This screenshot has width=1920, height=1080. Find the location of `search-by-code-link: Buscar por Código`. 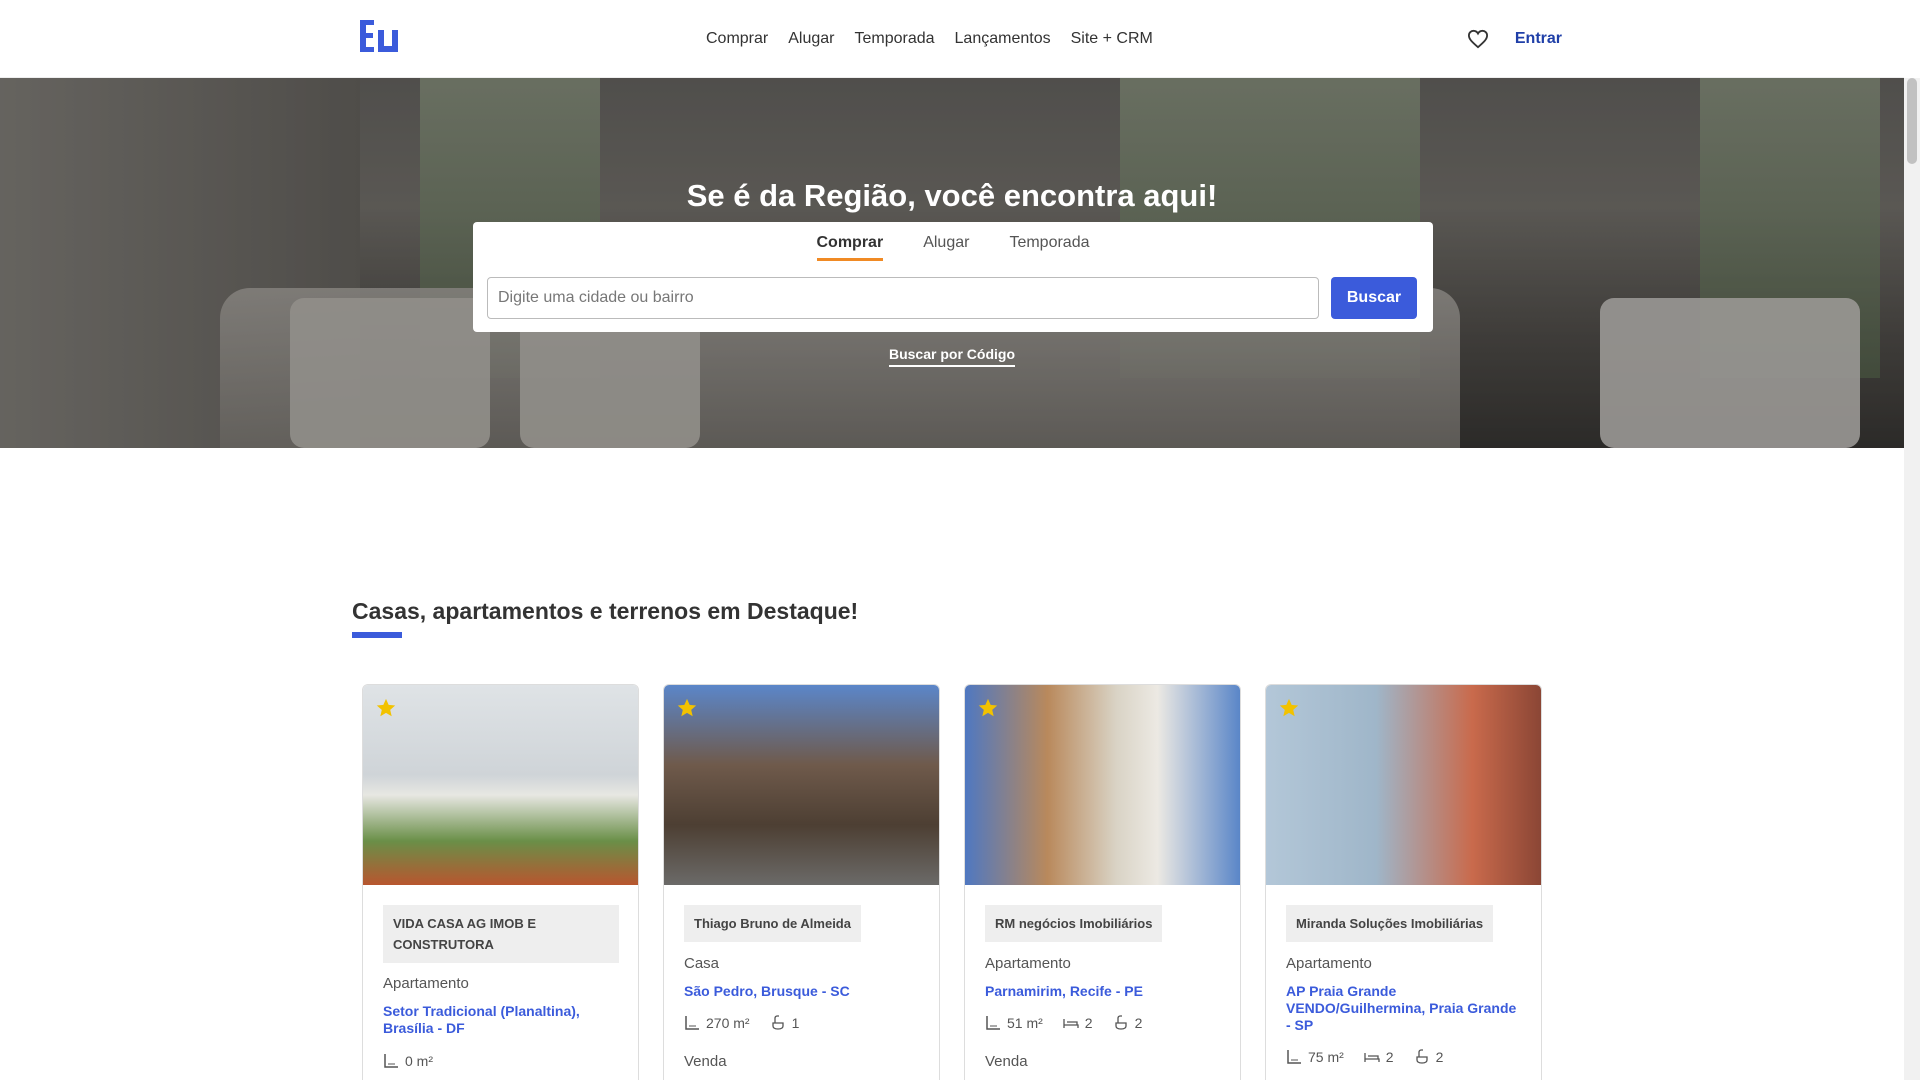

search-by-code-link: Buscar por Código is located at coordinates (951, 356).